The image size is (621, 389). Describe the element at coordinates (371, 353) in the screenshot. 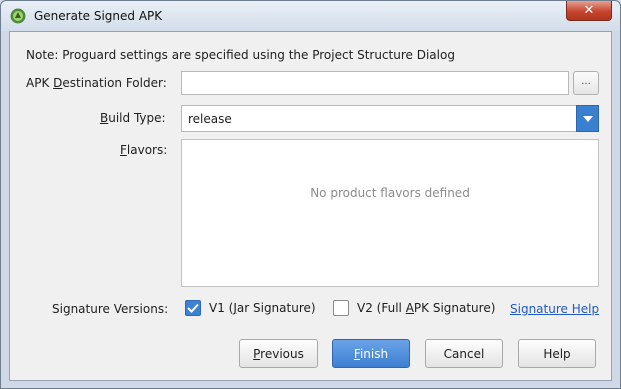

I see `finish-button: Finish` at that location.